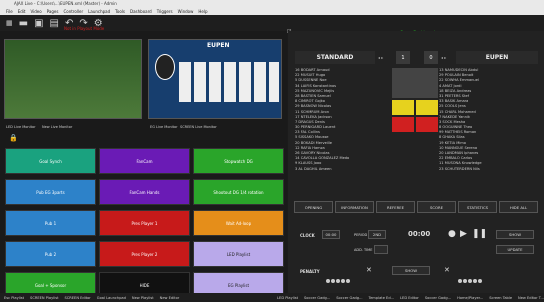 The image size is (544, 302). Describe the element at coordinates (409, 298) in the screenshot. I see `status-tab: LED Editor` at that location.